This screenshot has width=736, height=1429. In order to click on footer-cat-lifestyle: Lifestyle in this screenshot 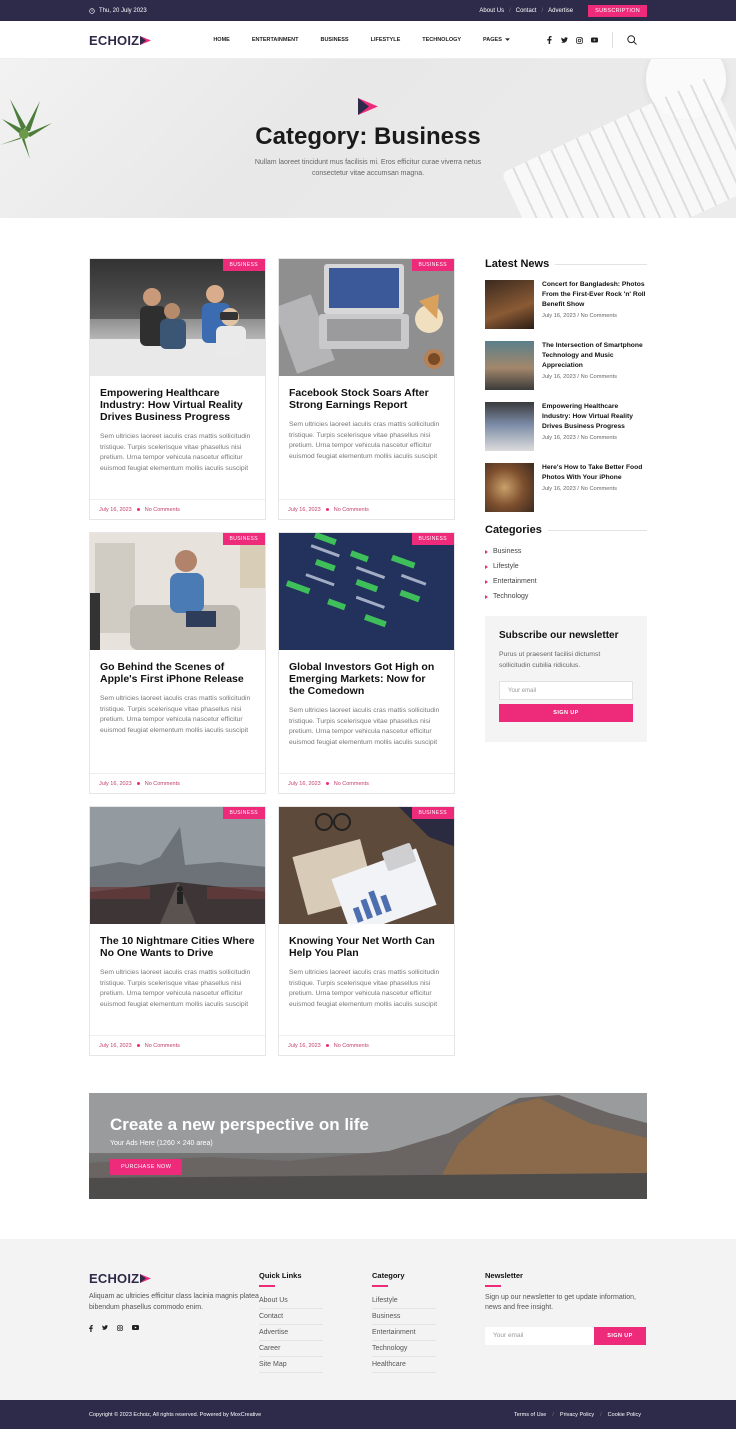, I will do `click(404, 1301)`.